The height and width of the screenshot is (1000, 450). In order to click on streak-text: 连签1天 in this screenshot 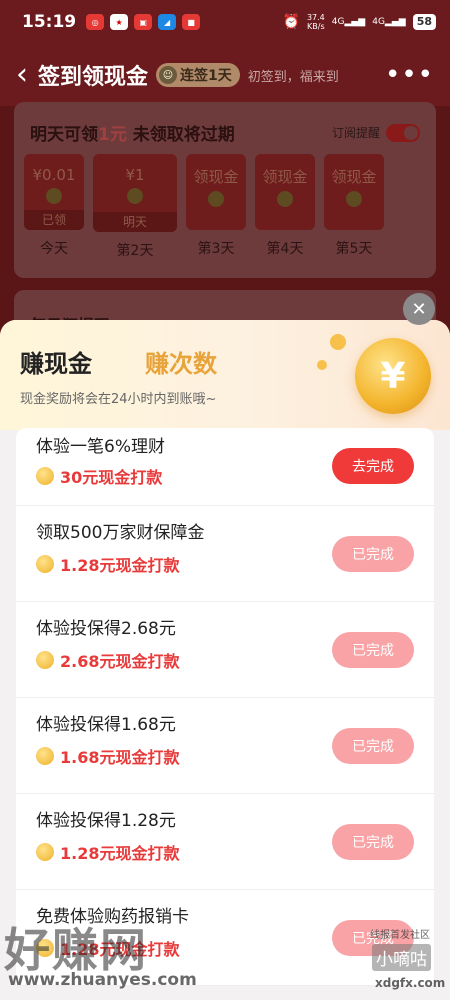, I will do `click(206, 76)`.